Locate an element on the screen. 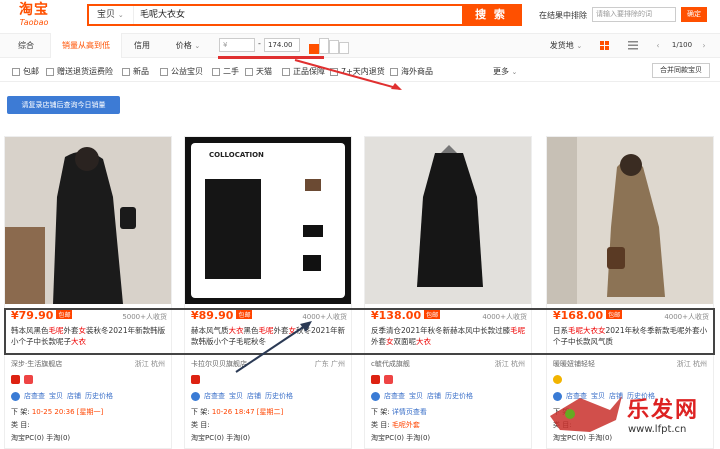 The image size is (720, 449). delist-row: 下 架: 详情页查看 is located at coordinates (399, 412).